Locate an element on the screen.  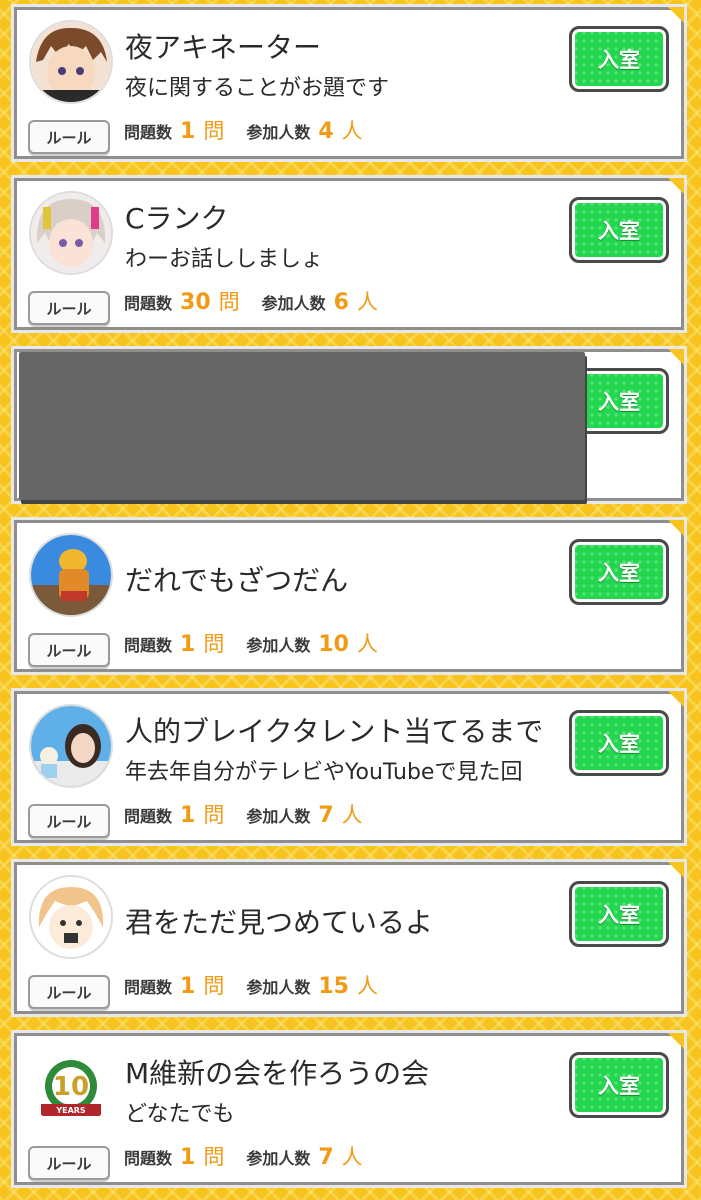
participants-count: 6 is located at coordinates (341, 302).